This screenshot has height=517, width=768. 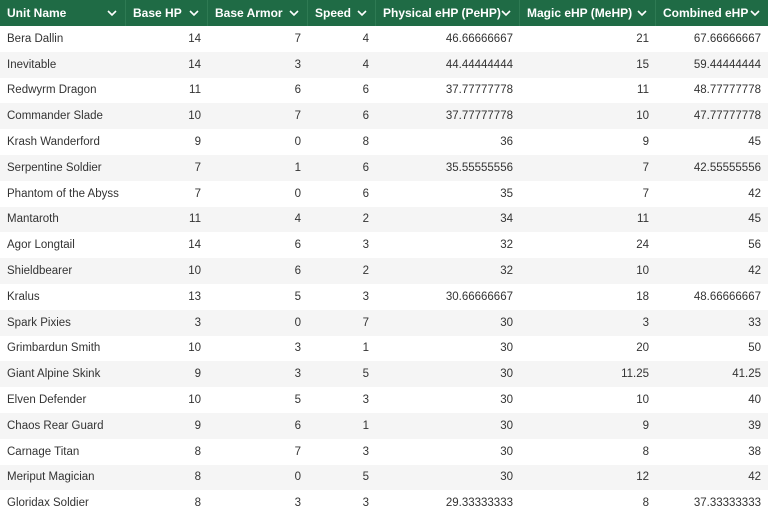 I want to click on cell-combined-ehp: 40, so click(x=754, y=400).